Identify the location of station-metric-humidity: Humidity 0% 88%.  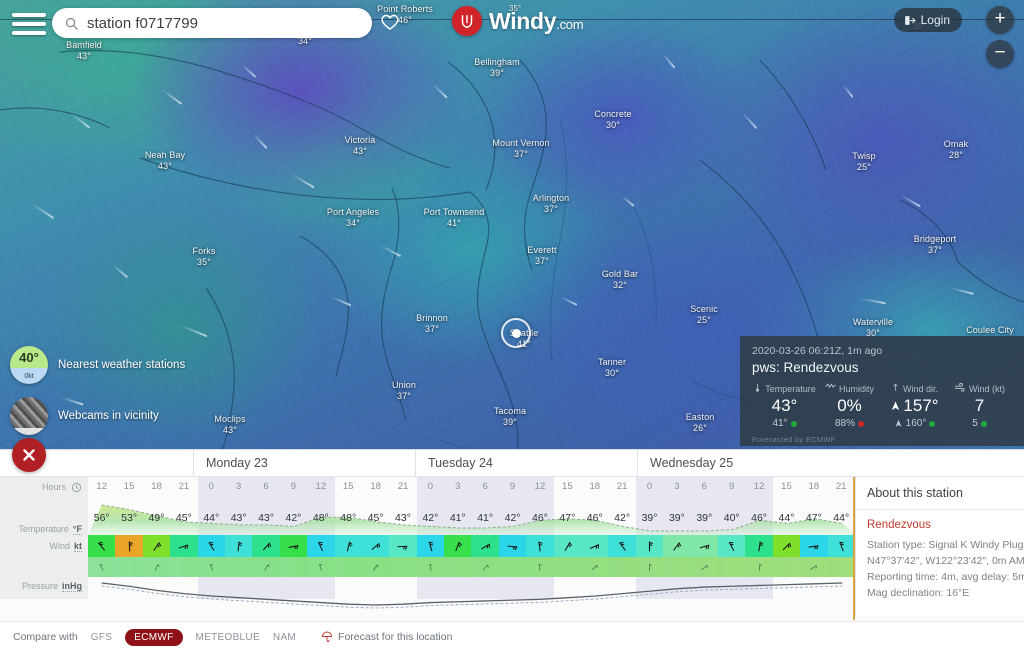
(849, 405).